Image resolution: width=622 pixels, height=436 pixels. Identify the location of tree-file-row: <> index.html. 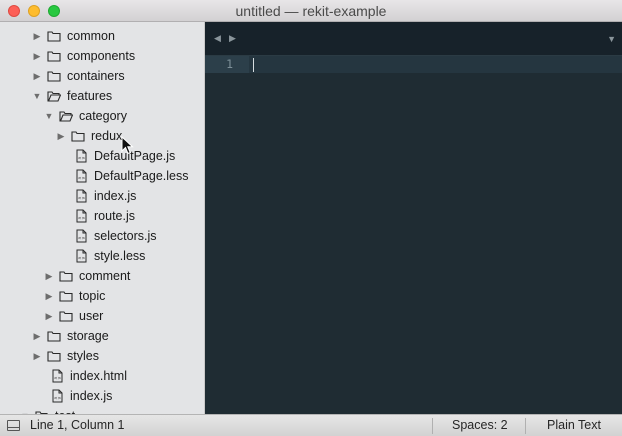
(102, 376).